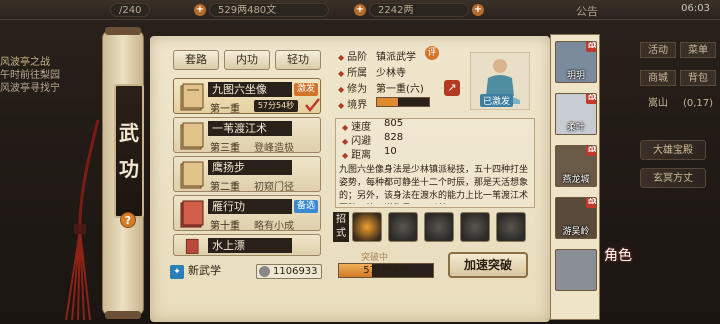 The height and width of the screenshot is (324, 720). What do you see at coordinates (295, 271) in the screenshot?
I see `coin-value: 1106933` at bounding box center [295, 271].